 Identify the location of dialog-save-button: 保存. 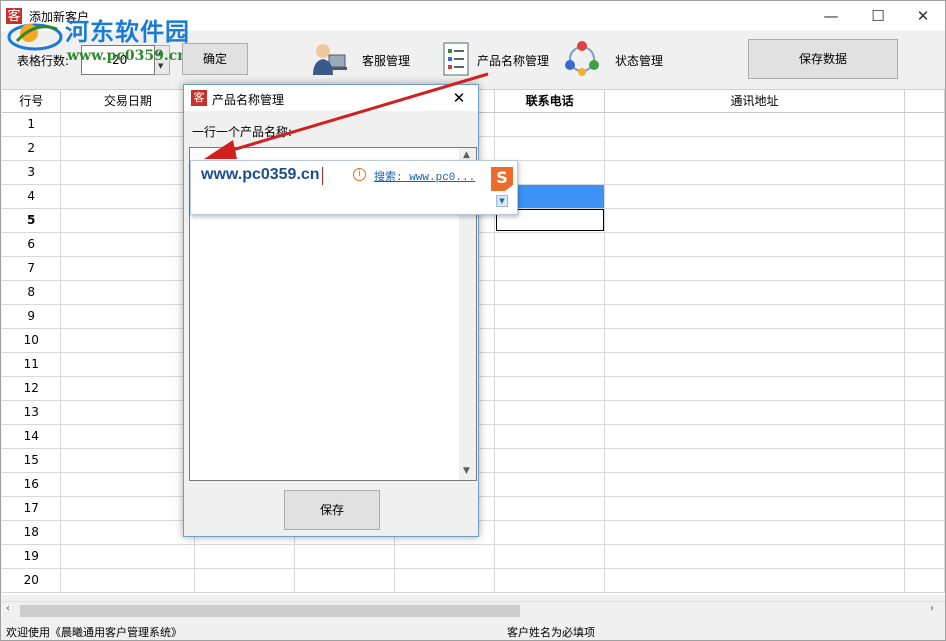
(332, 510).